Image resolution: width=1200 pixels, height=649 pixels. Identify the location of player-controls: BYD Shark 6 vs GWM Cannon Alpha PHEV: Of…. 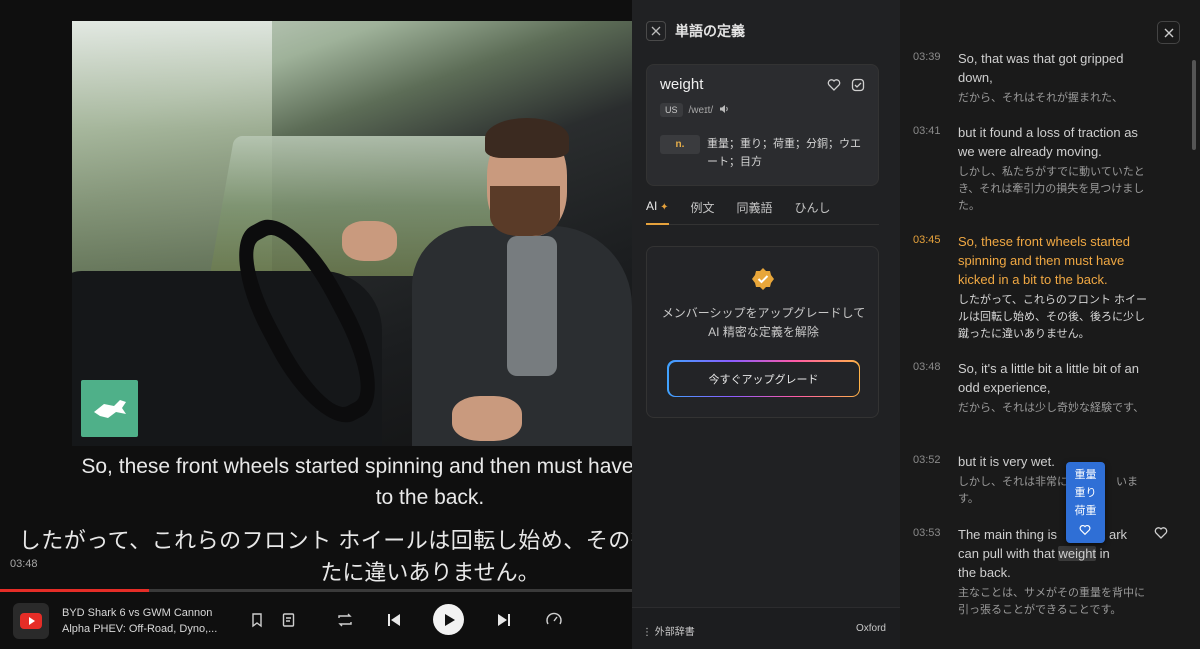
(316, 620).